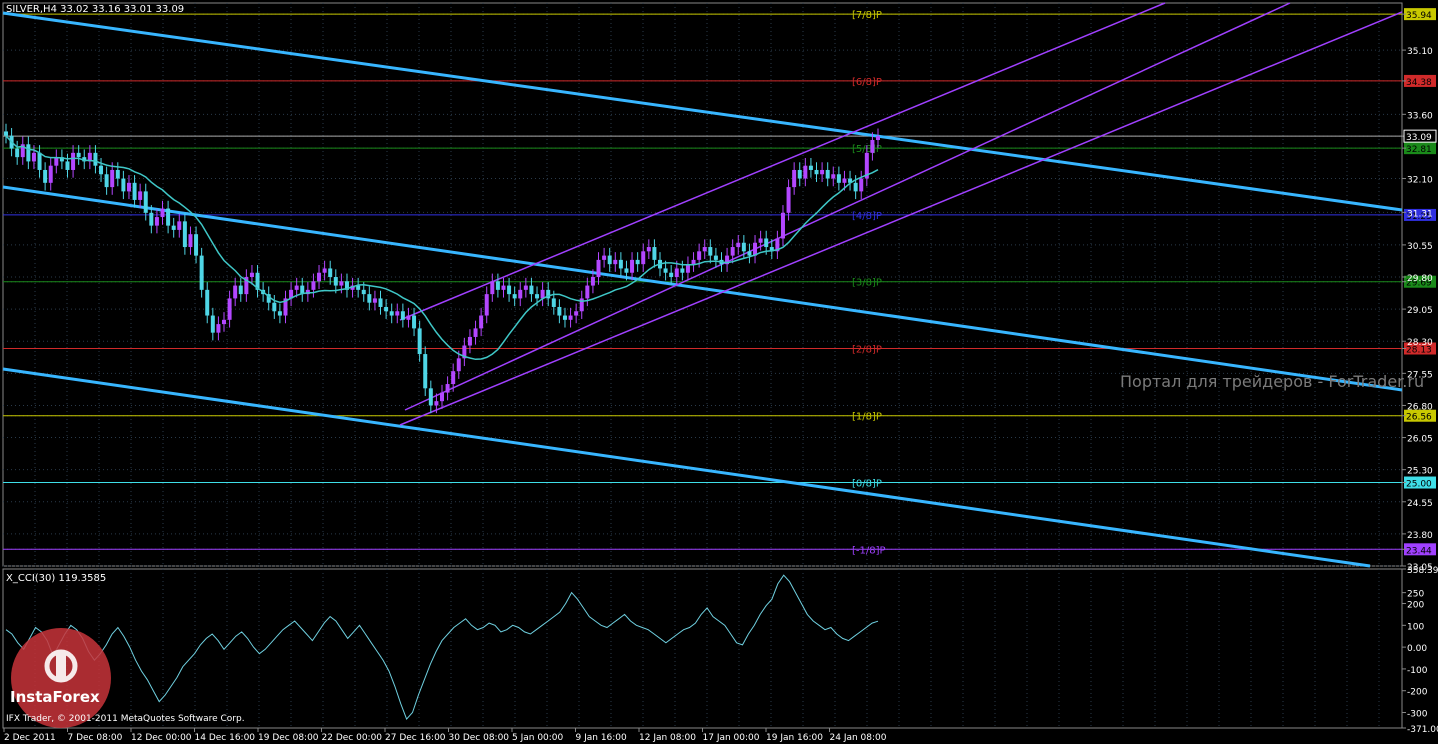 The image size is (1438, 744). Describe the element at coordinates (1417, 649) in the screenshot. I see `cci-tick-label: 0.00` at that location.